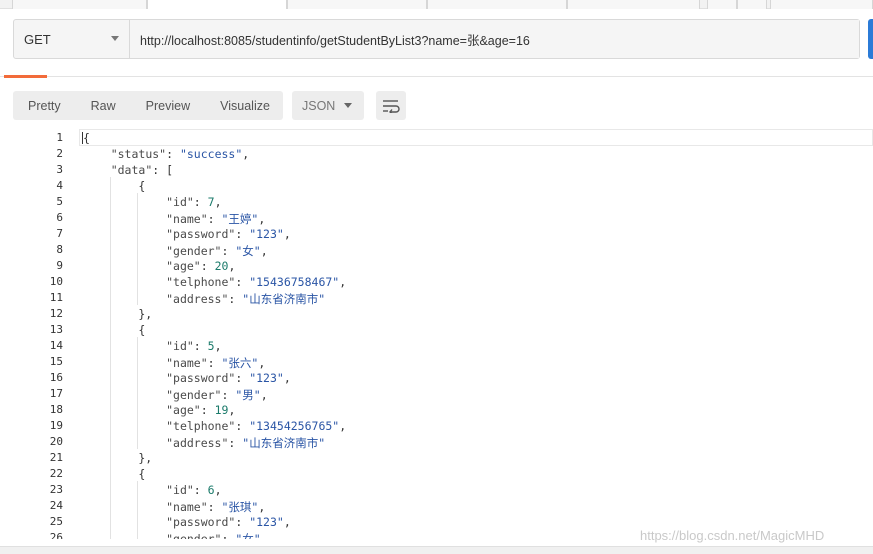 Image resolution: width=873 pixels, height=554 pixels. Describe the element at coordinates (194, 346) in the screenshot. I see `code-line: "id": 5,` at that location.